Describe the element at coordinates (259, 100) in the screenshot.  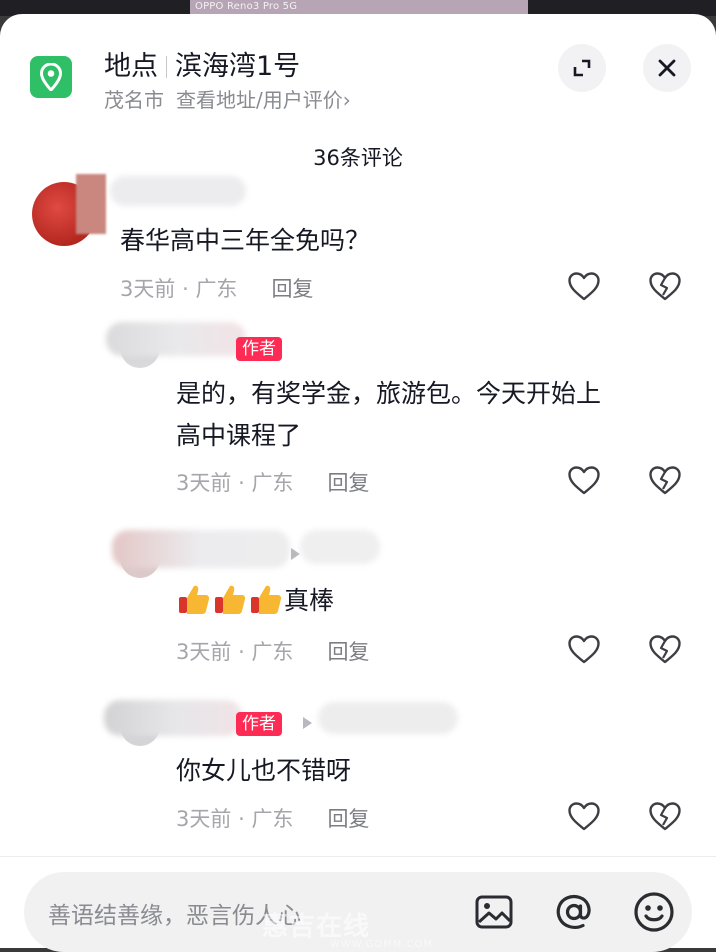
I see `location-link: 查看地址/用户评价` at that location.